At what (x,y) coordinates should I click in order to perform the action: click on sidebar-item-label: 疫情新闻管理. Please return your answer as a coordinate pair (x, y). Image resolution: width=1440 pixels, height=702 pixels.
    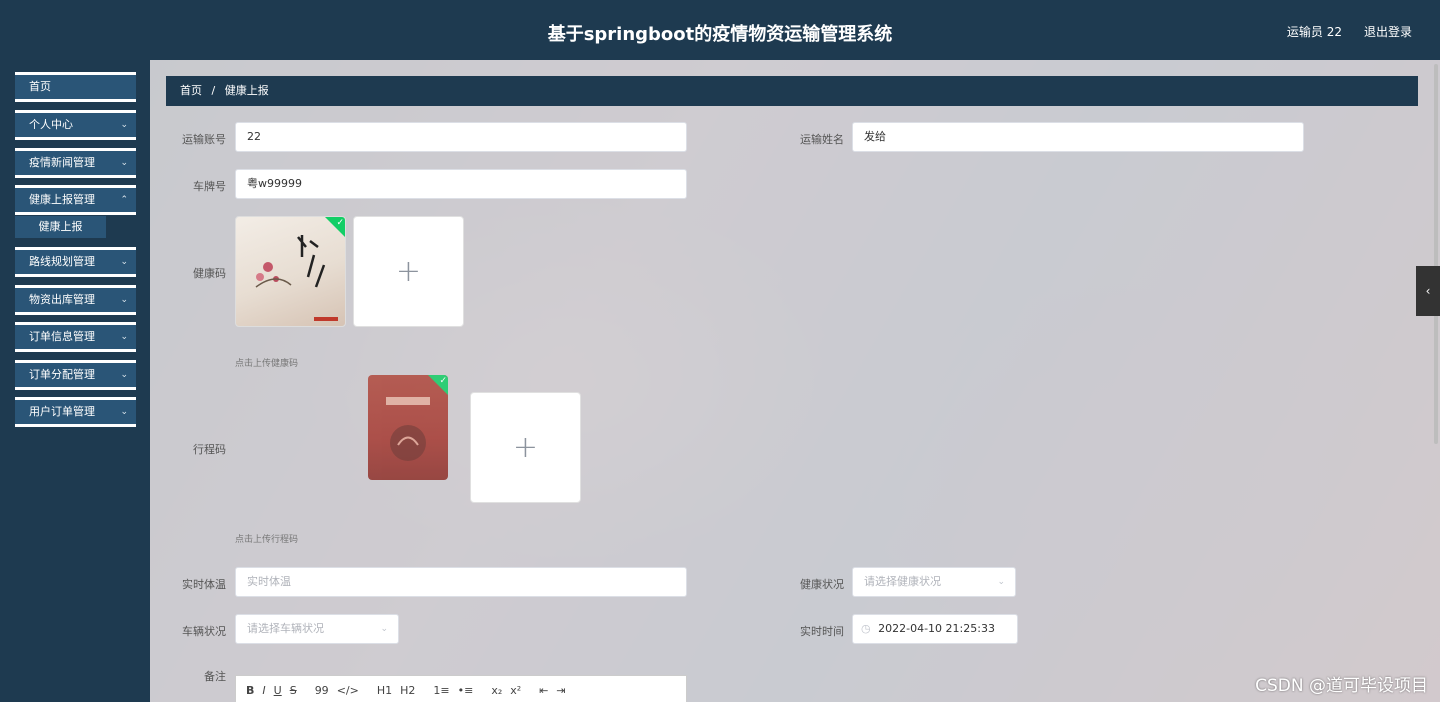
    Looking at the image, I should click on (62, 162).